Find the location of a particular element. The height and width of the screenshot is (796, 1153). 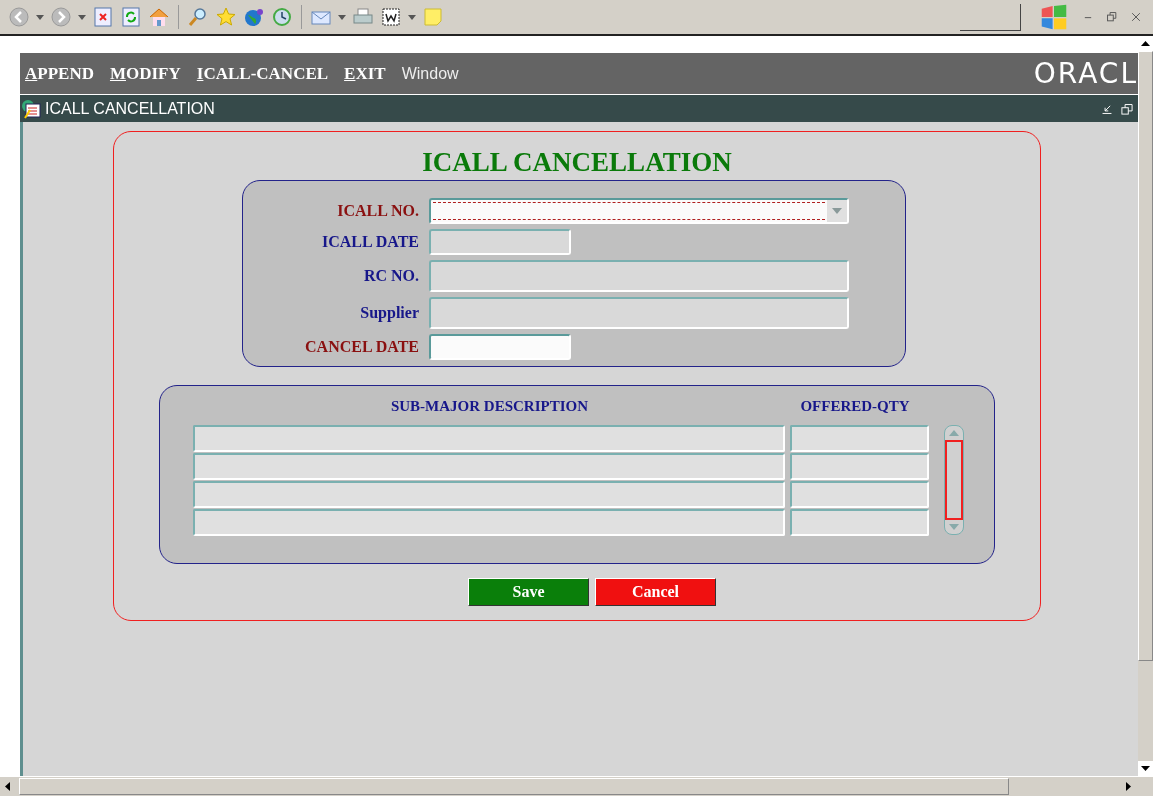

forward-icon is located at coordinates (61, 17).